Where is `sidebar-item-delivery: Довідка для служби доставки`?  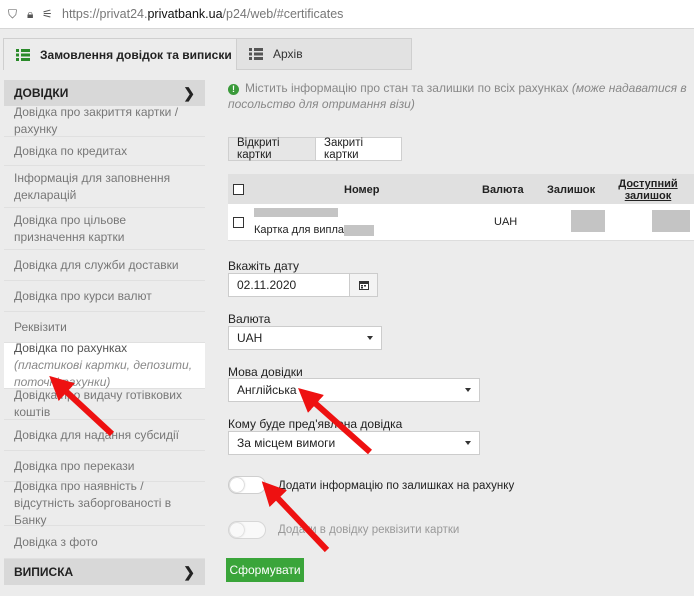 sidebar-item-delivery: Довідка для служби доставки is located at coordinates (104, 265).